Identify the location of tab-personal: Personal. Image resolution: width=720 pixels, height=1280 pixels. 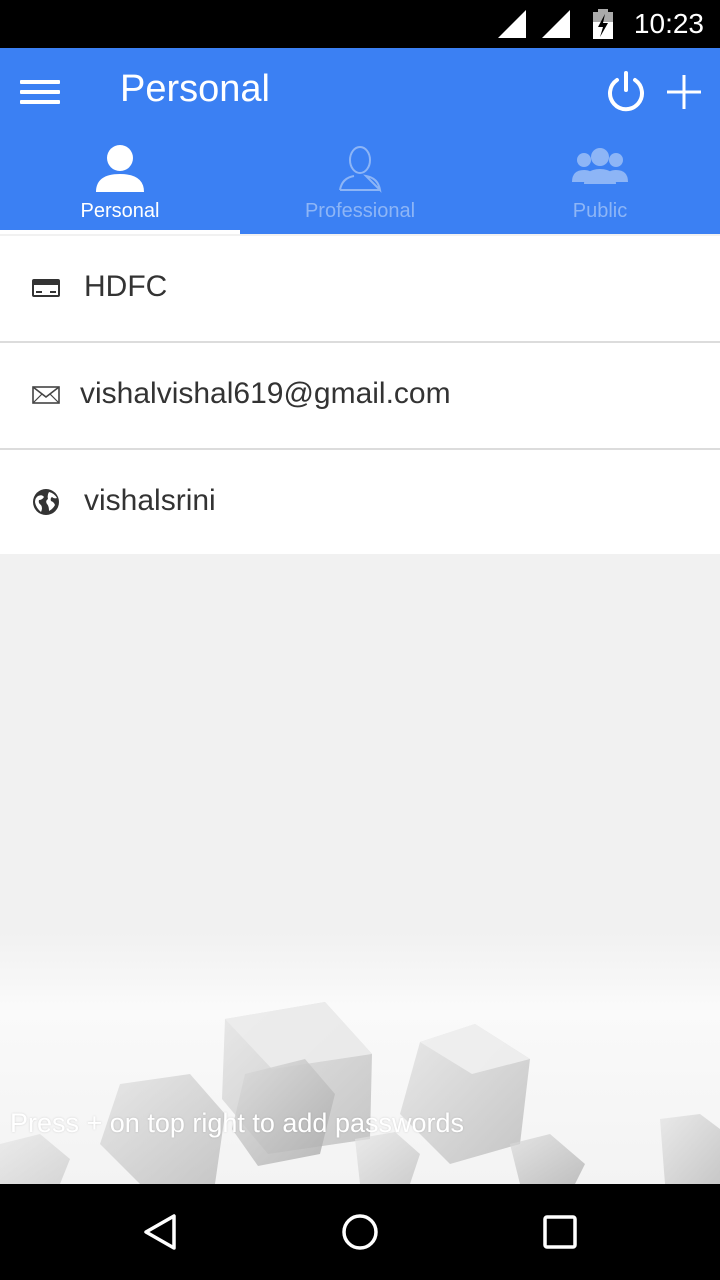
(120, 189).